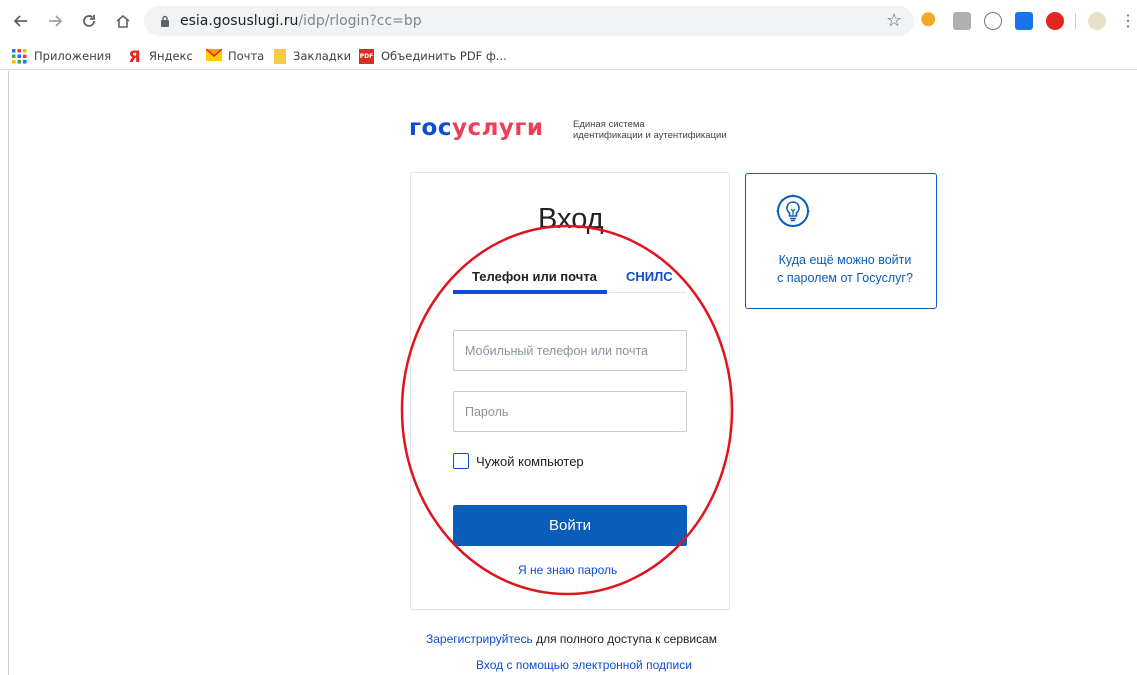 Image resolution: width=1137 pixels, height=675 pixels. Describe the element at coordinates (171, 56) in the screenshot. I see `bookmark-label: Яндекс` at that location.